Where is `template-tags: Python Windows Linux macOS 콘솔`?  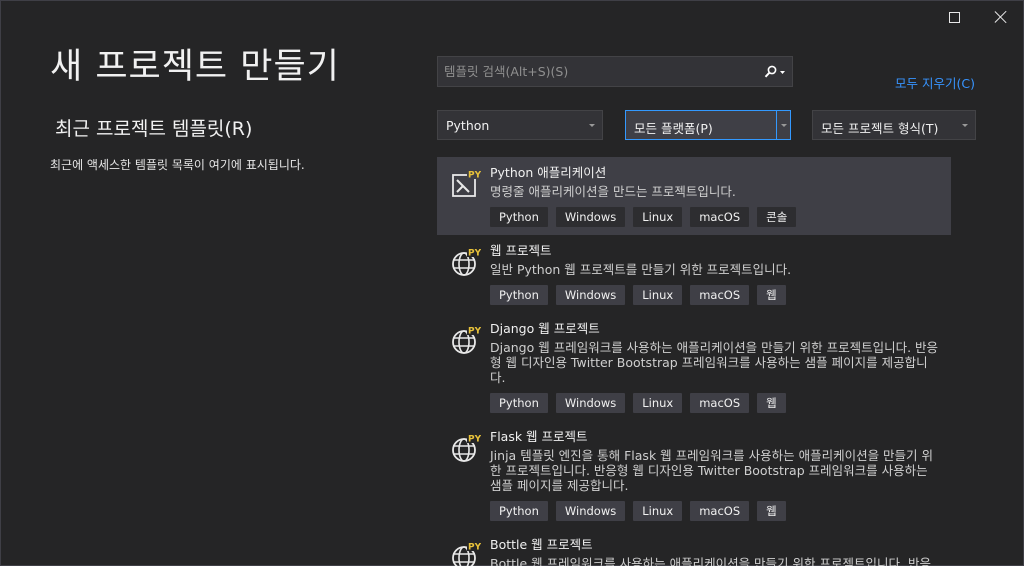
template-tags: Python Windows Linux macOS 콘솔 is located at coordinates (715, 217).